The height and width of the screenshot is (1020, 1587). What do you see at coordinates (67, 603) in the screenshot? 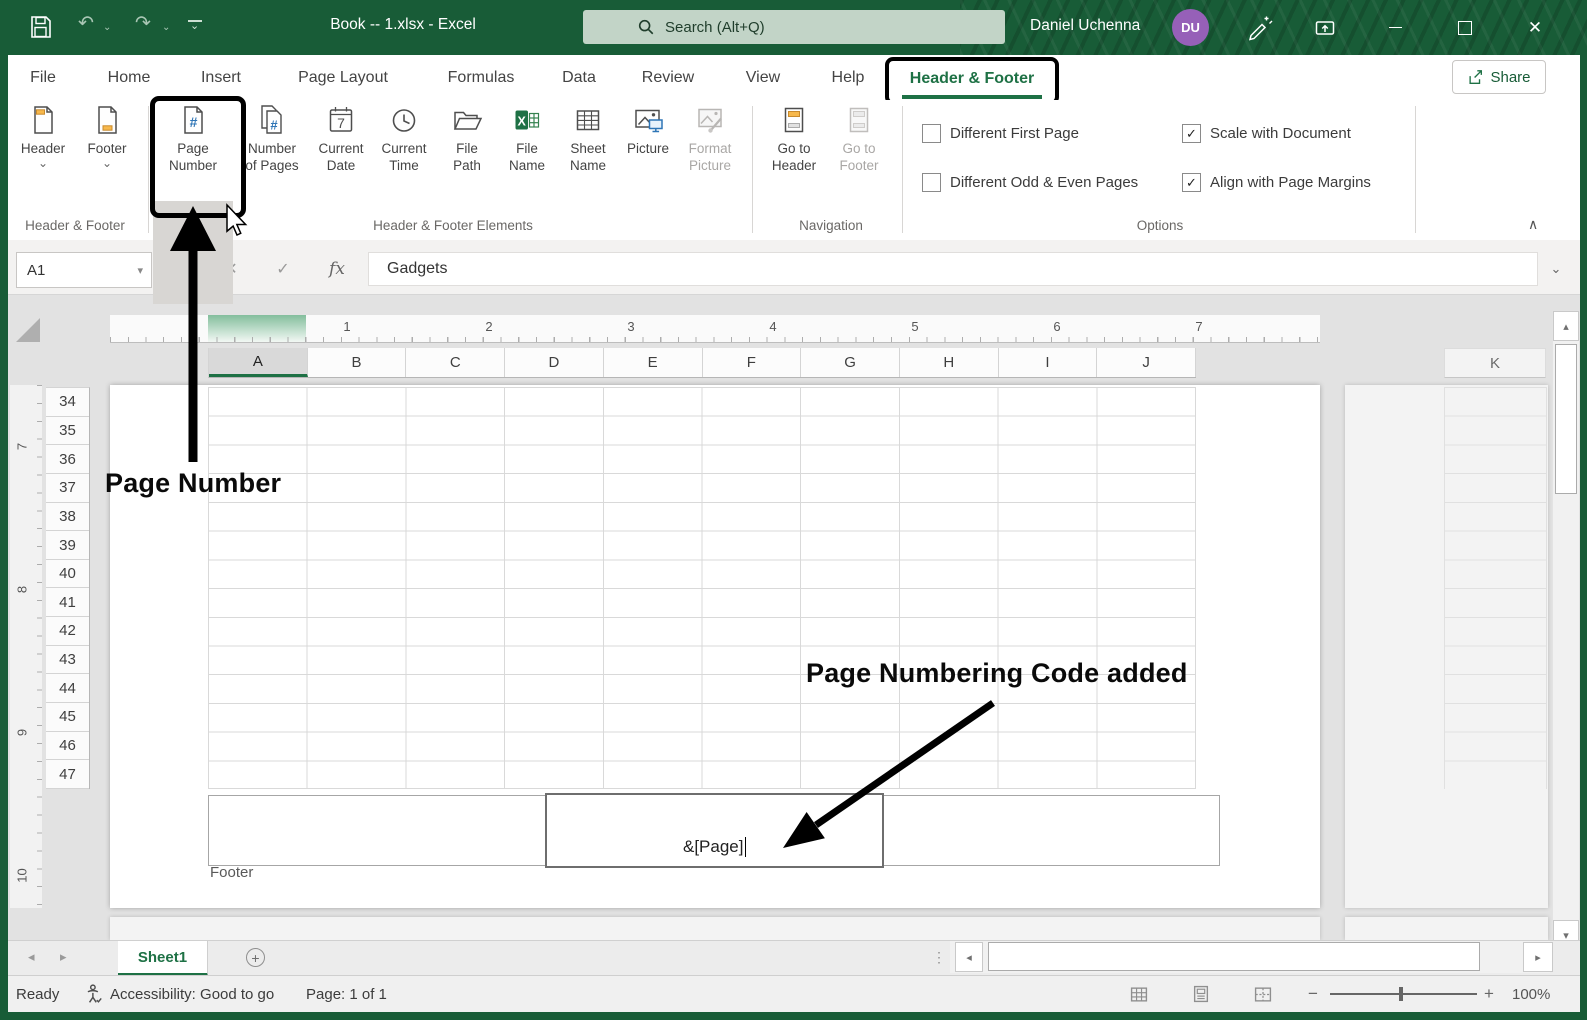
I see `row-header: 41` at bounding box center [67, 603].